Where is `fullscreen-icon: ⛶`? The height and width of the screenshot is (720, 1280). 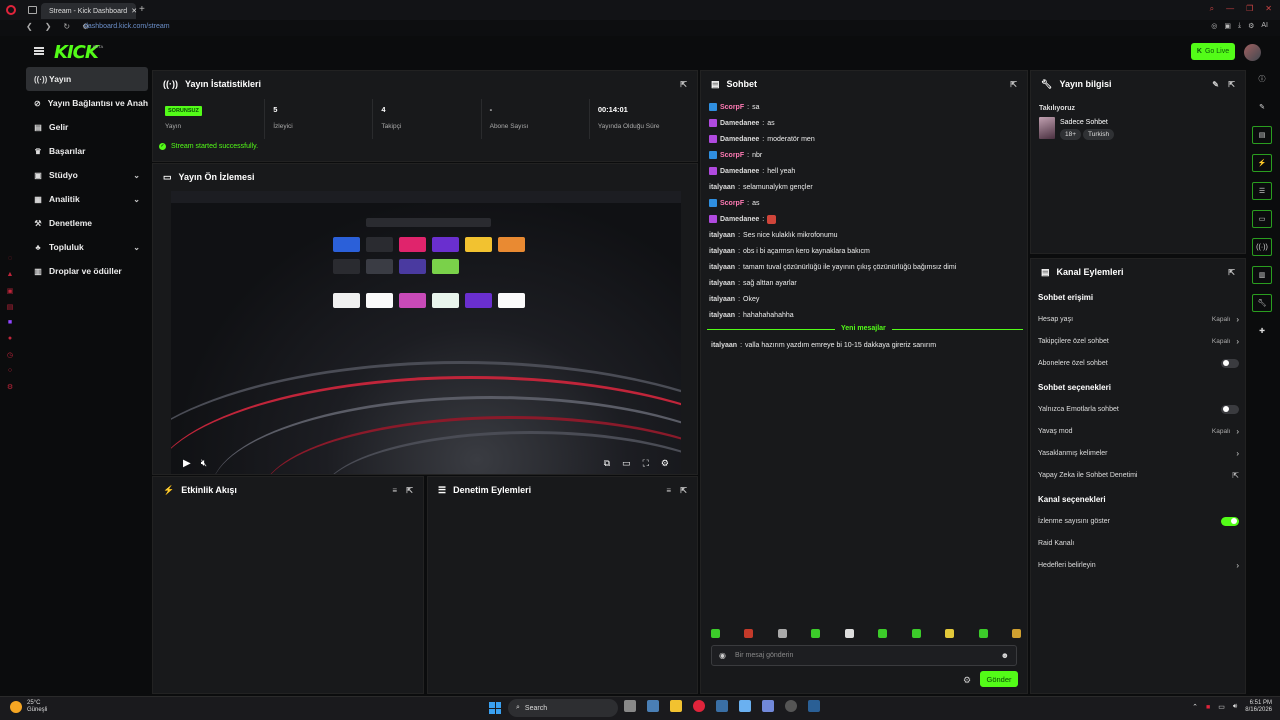
fullscreen-icon: ⛶ is located at coordinates (646, 463).